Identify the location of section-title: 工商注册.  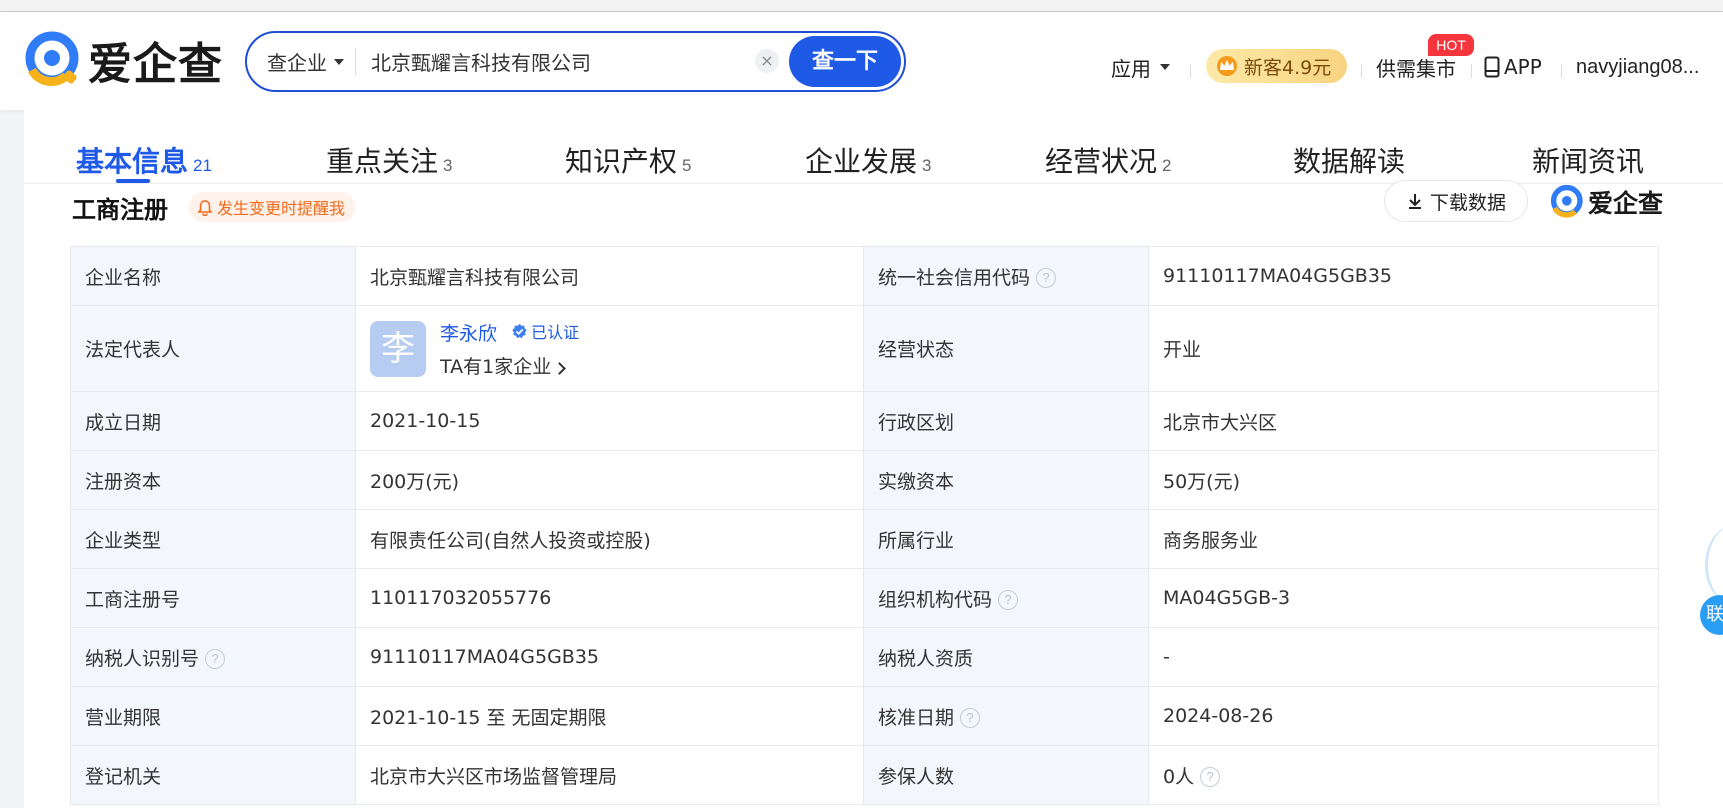
(120, 210).